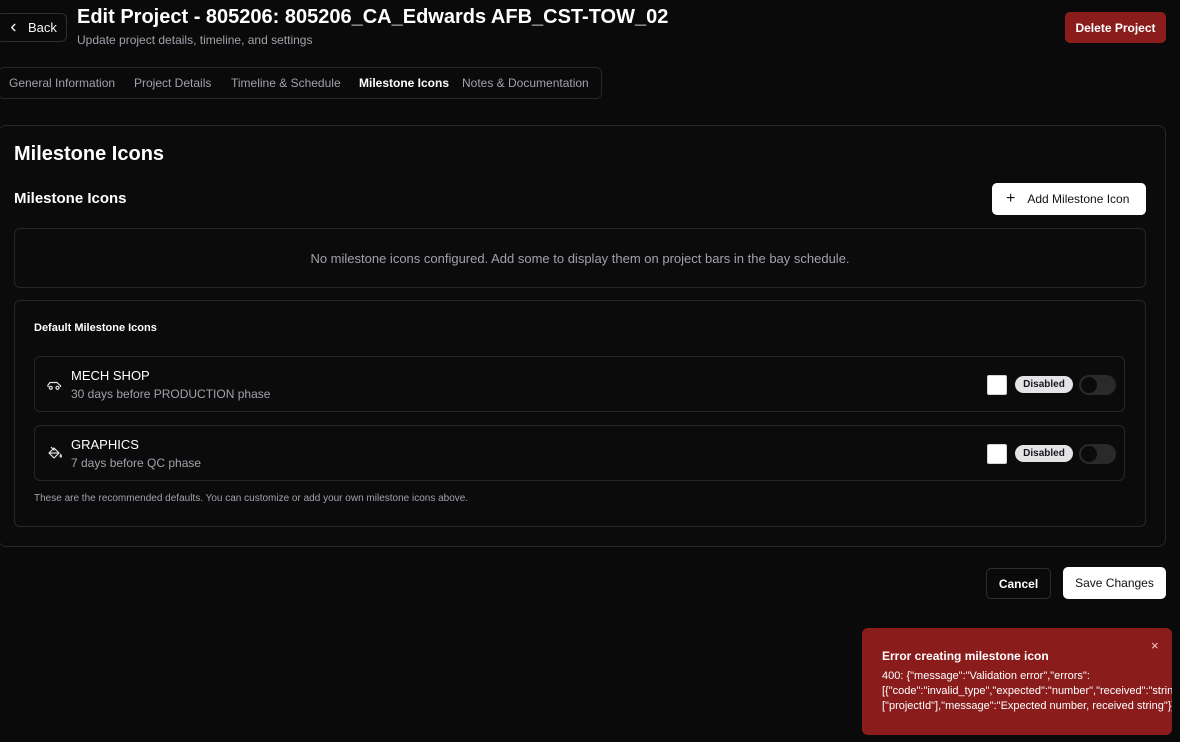 The image size is (1180, 742). Describe the element at coordinates (55, 452) in the screenshot. I see `paint-bucket-icon` at that location.